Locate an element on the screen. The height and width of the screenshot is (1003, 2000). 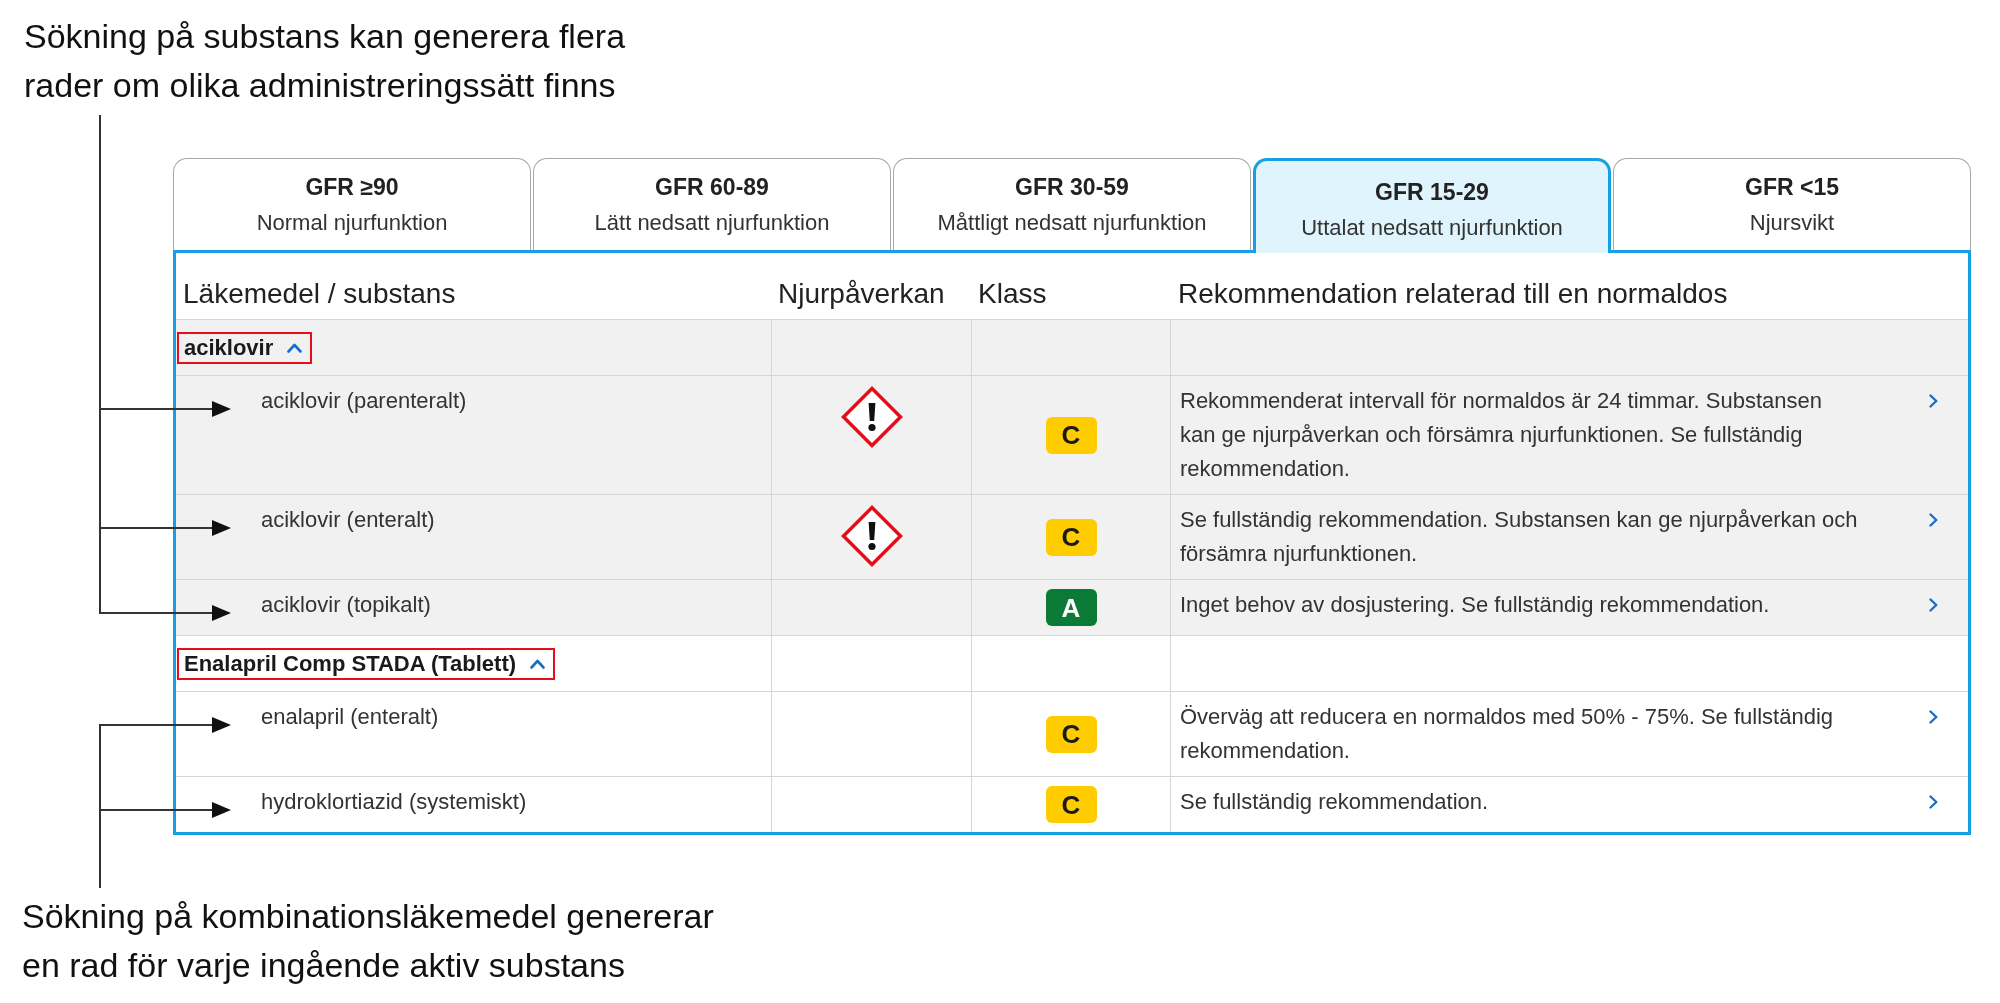
substance-name: aciklovir (topikalt) is located at coordinates (346, 604).